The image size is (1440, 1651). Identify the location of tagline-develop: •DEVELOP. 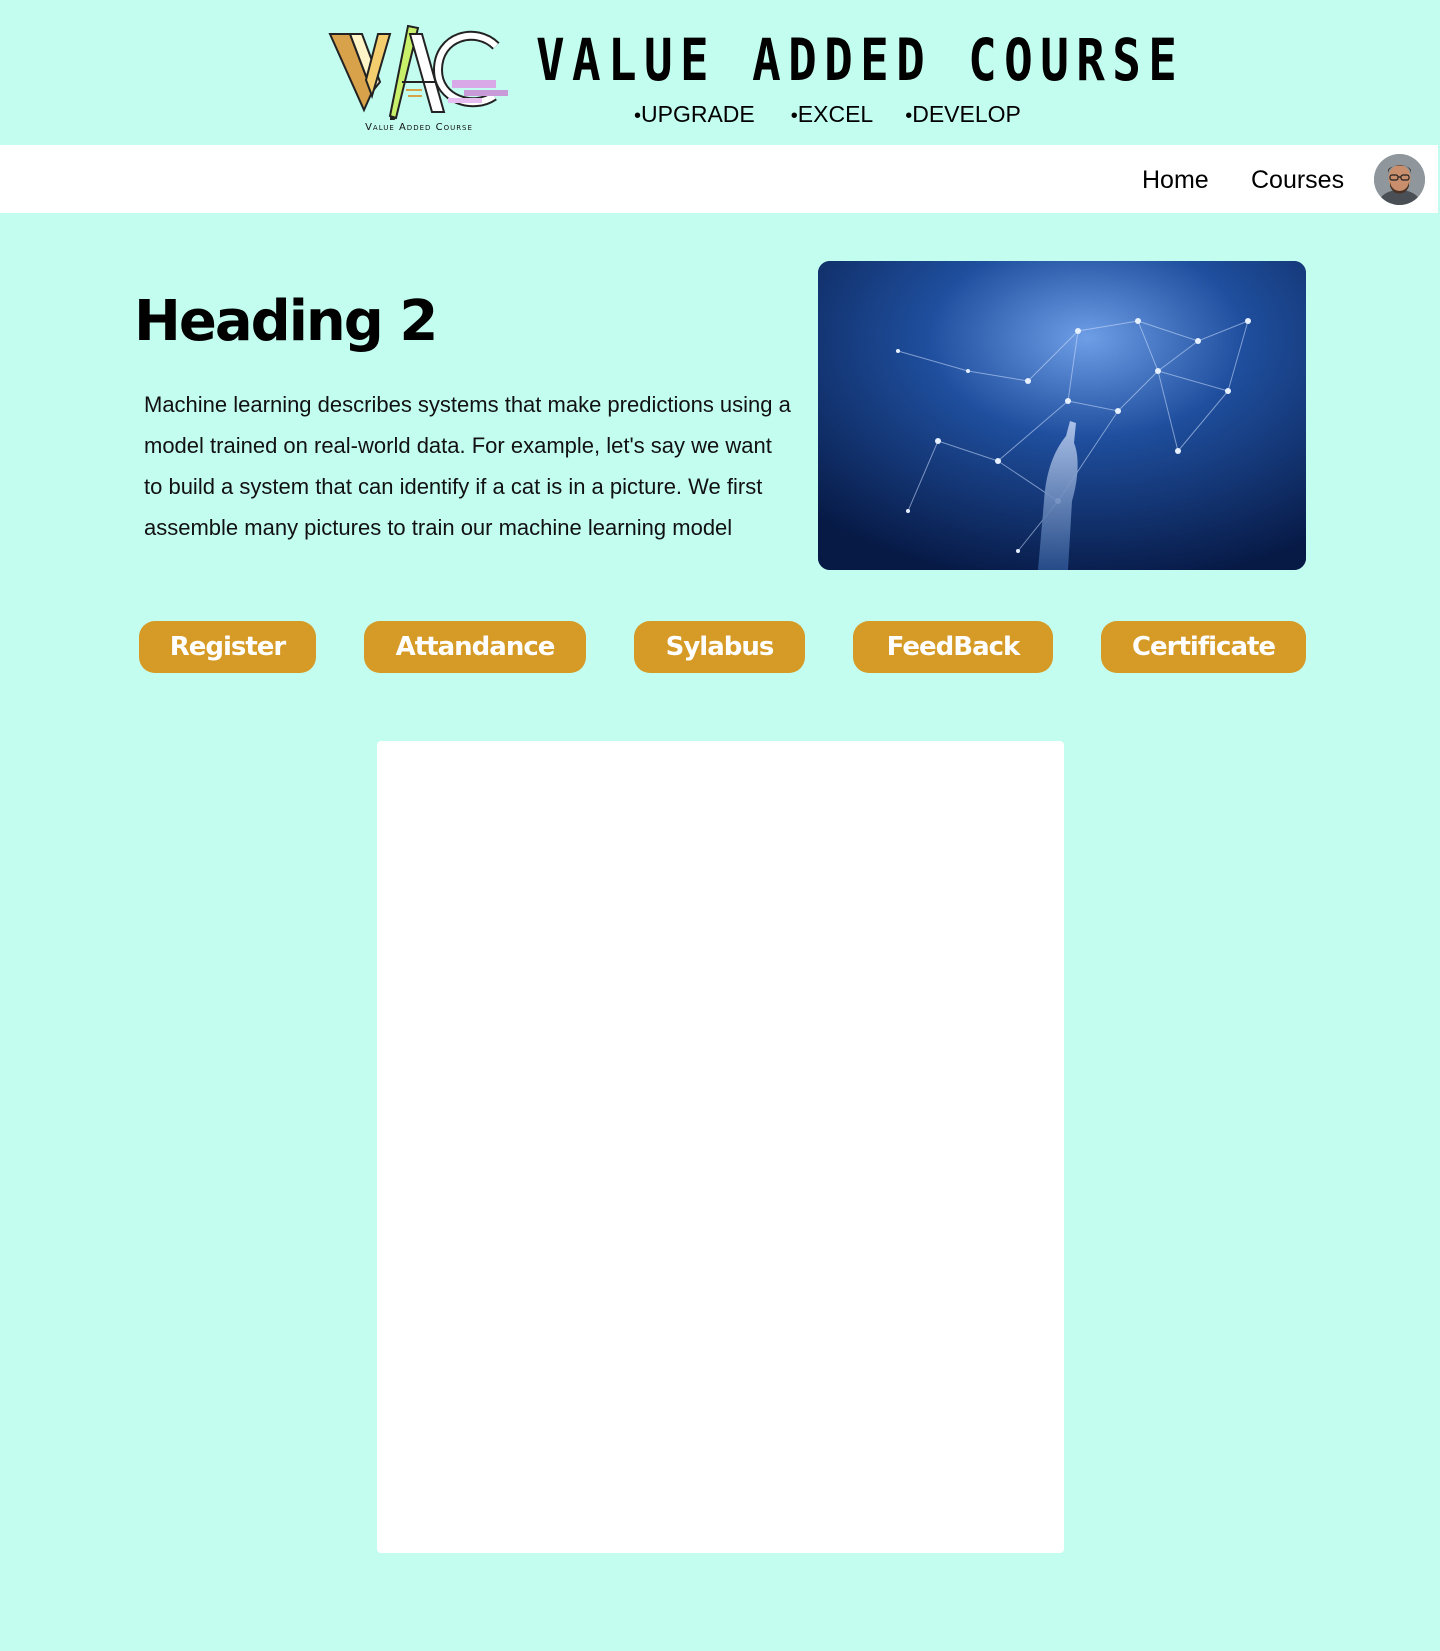
(963, 115).